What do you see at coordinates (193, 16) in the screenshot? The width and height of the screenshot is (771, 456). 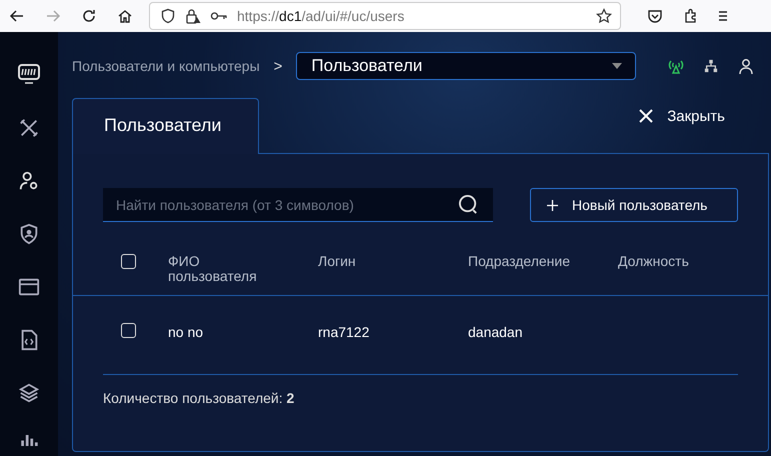 I see `lock-warning-icon` at bounding box center [193, 16].